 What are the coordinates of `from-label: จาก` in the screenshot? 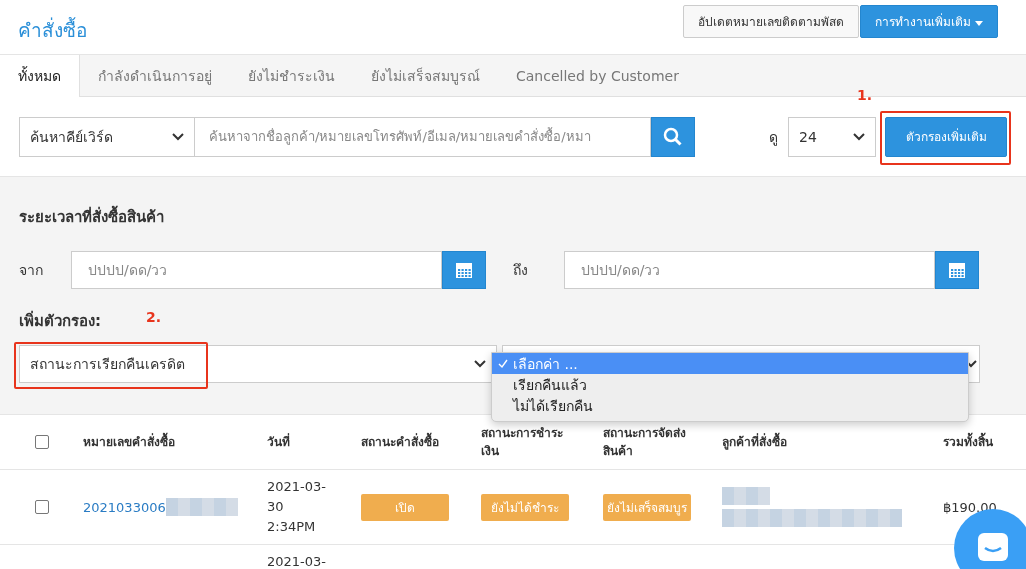 It's located at (31, 270).